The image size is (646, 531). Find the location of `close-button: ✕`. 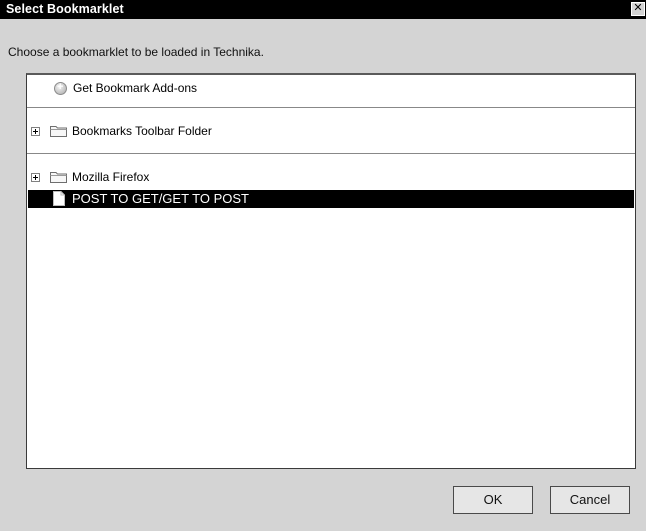

close-button: ✕ is located at coordinates (638, 9).